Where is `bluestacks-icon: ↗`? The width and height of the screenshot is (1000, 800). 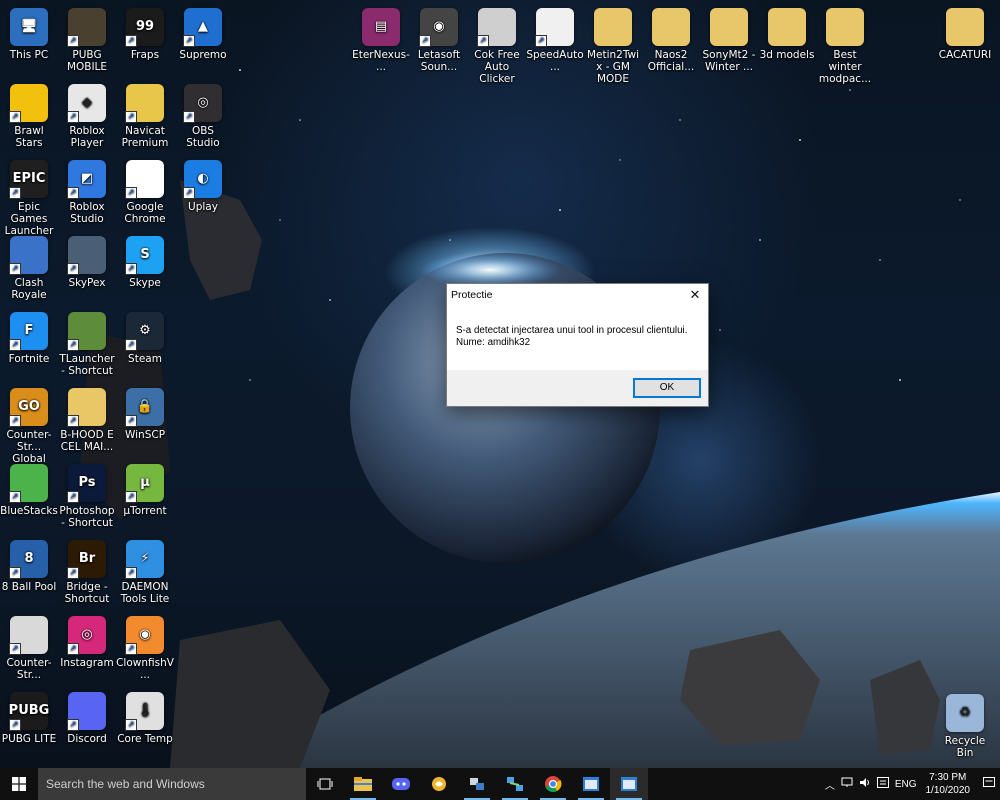 bluestacks-icon: ↗ is located at coordinates (28, 483).